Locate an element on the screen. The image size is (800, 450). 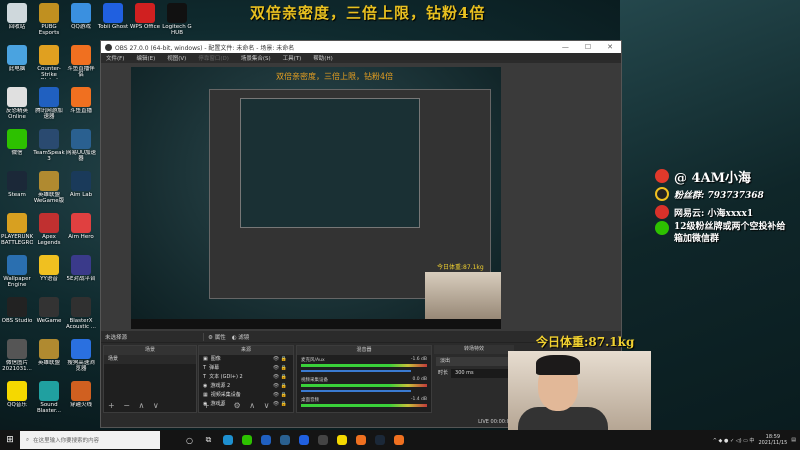
tray-icons: ^ ◆ ● ✓ ◁) ▭ 中 is located at coordinates (734, 440).